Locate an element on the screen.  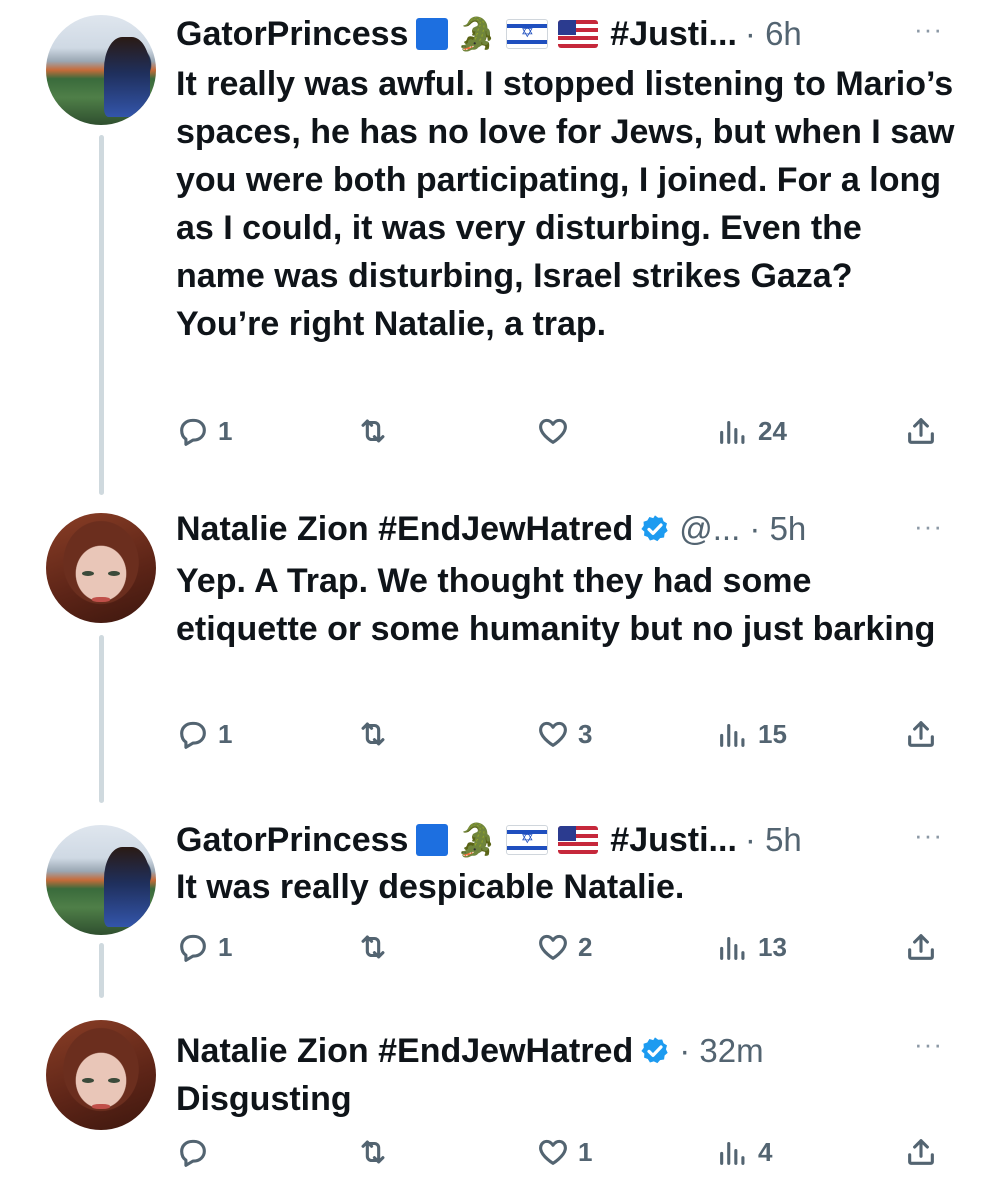
views-count: 15 is located at coordinates (772, 733).